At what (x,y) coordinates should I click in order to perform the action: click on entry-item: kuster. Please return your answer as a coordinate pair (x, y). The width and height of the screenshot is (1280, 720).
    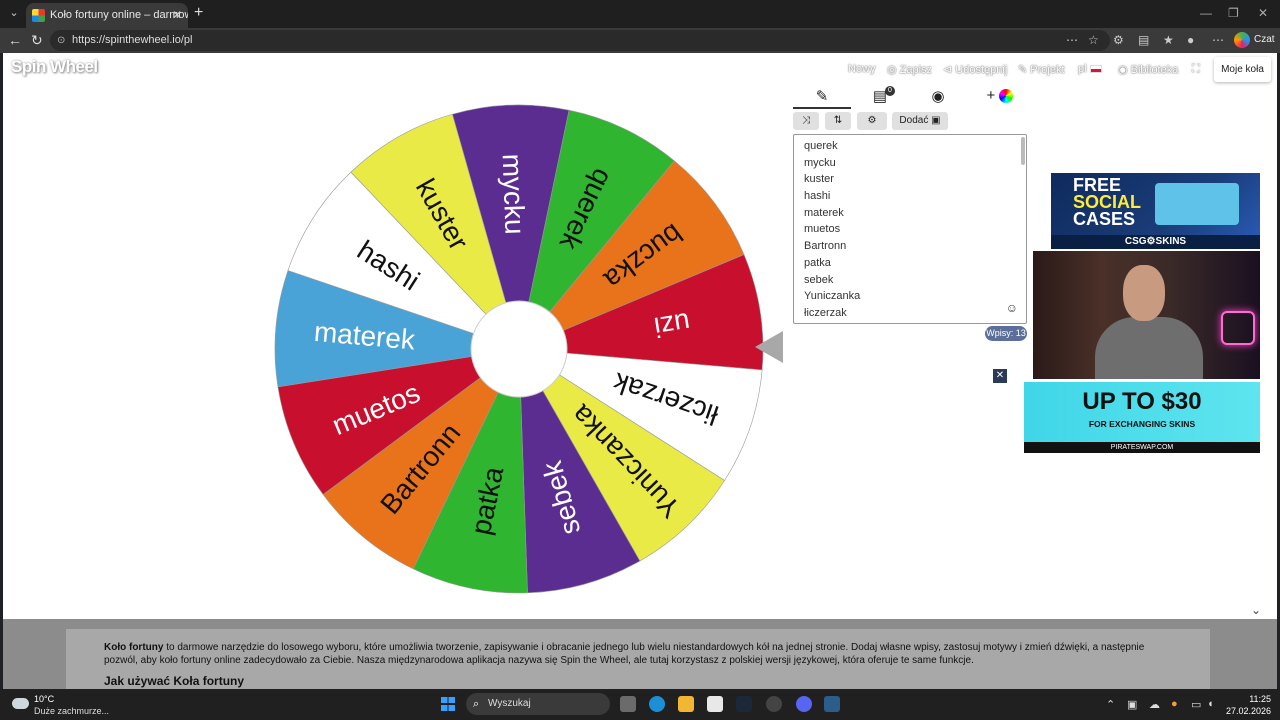
    Looking at the image, I should click on (910, 179).